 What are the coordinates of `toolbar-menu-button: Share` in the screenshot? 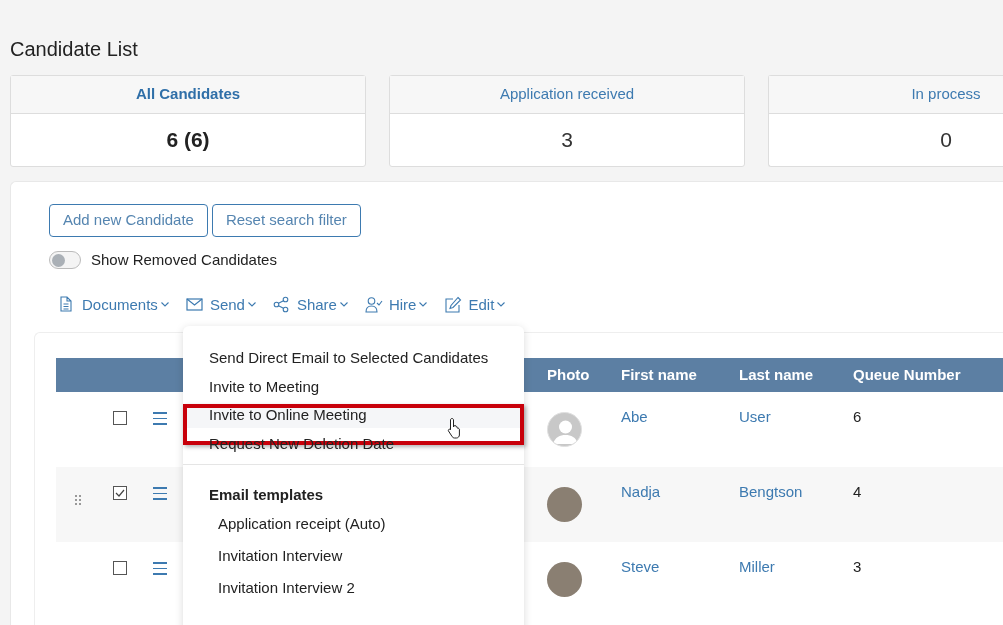 It's located at (310, 304).